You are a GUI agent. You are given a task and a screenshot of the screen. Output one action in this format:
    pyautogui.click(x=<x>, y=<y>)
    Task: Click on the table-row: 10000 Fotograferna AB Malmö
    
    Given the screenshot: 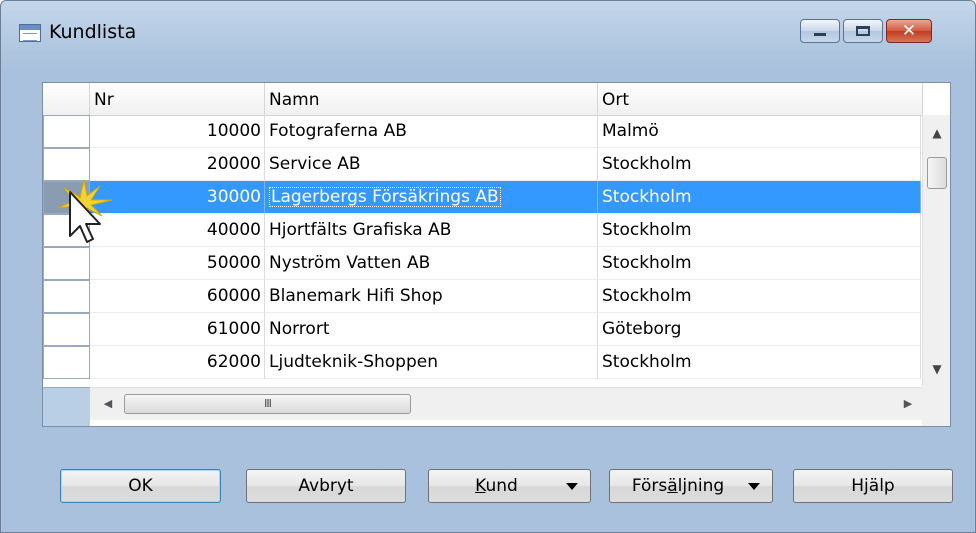 What is the action you would take?
    pyautogui.click(x=482, y=131)
    